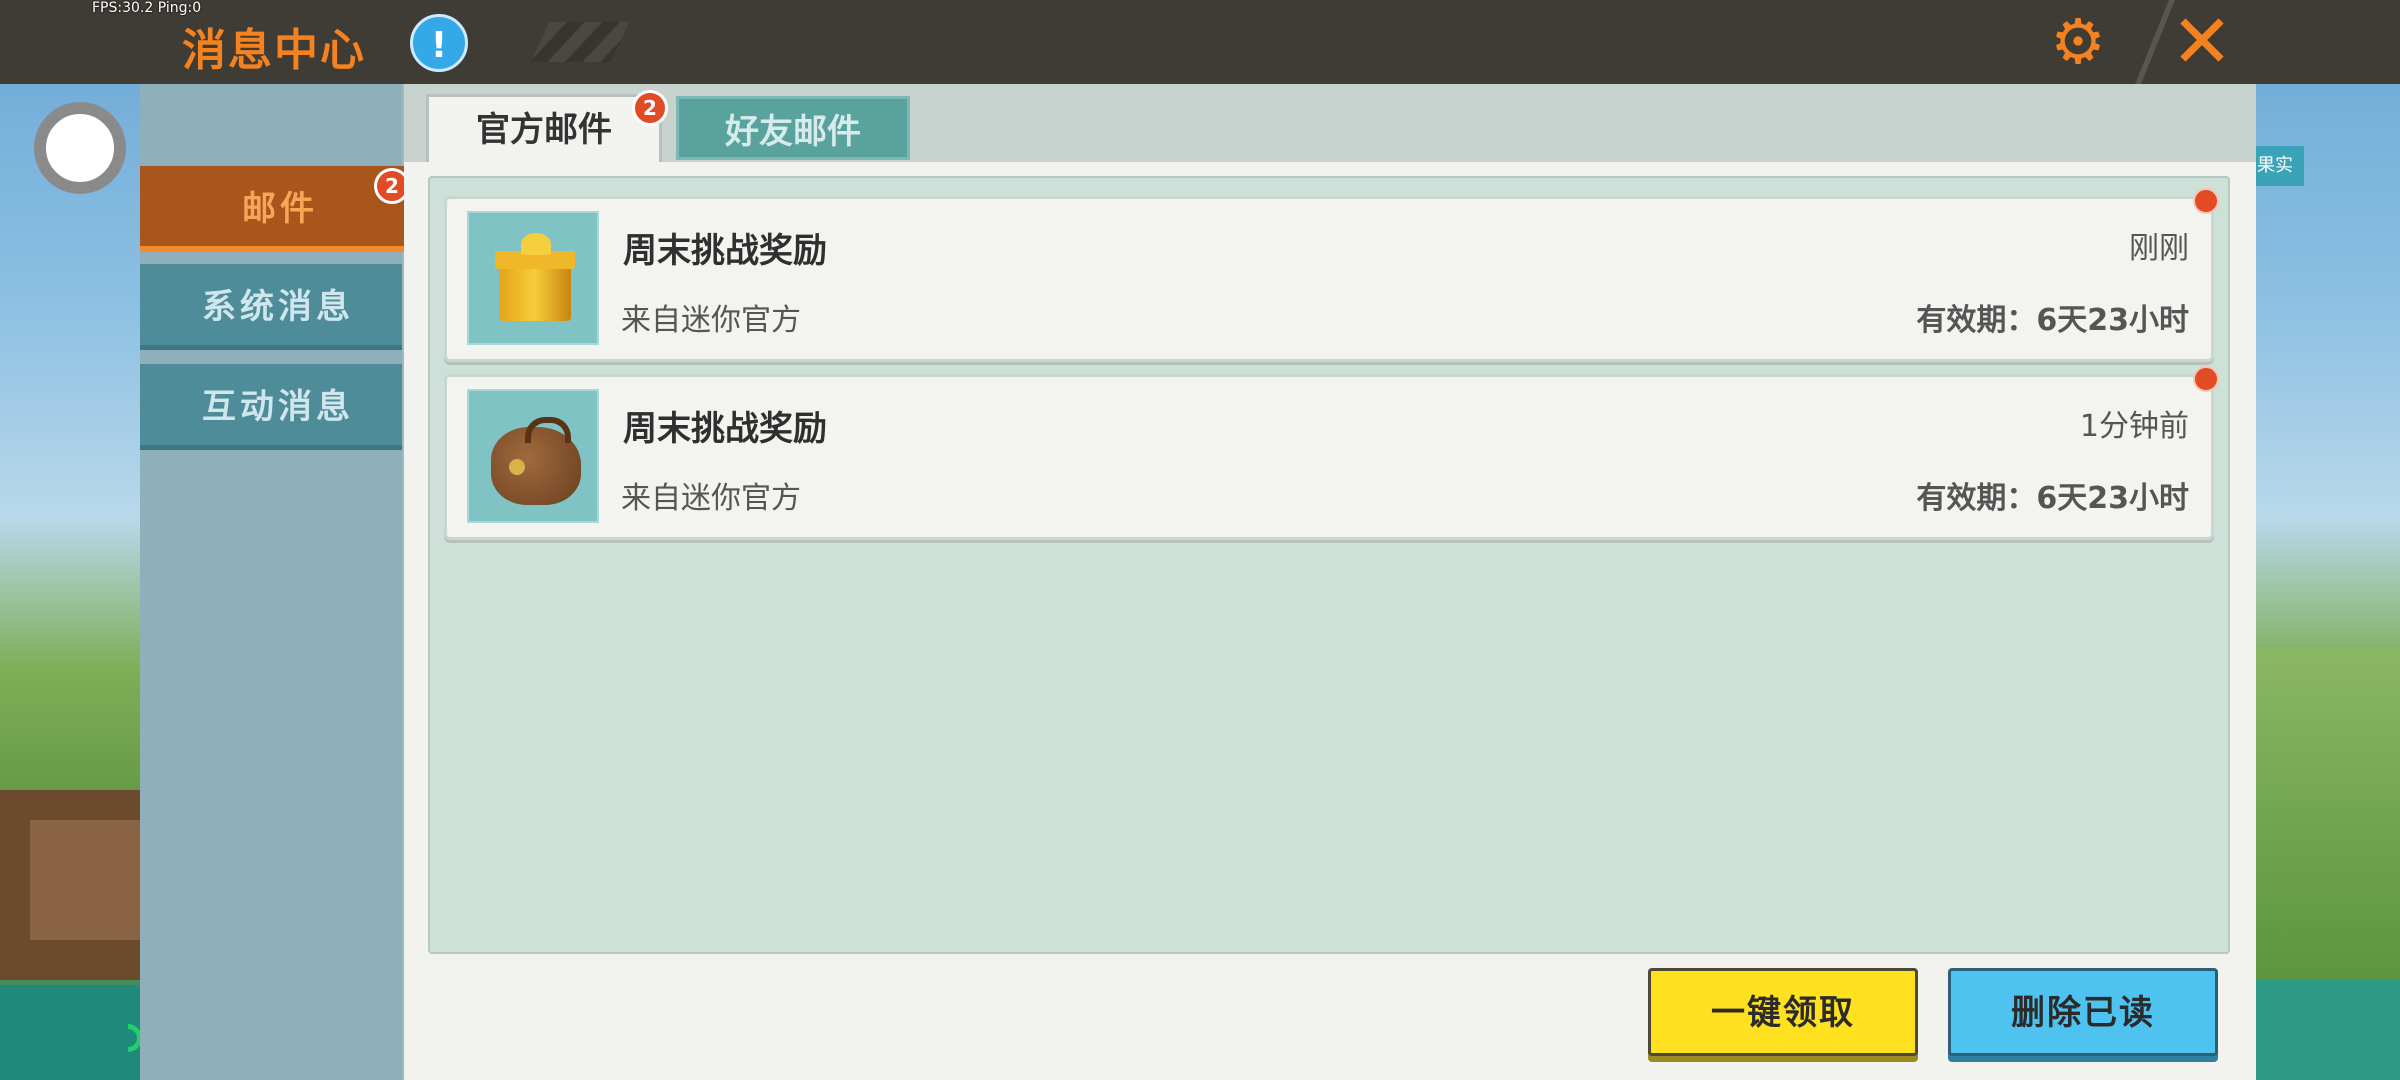 The height and width of the screenshot is (1080, 2400). What do you see at coordinates (276, 209) in the screenshot?
I see `sidebar-item-mail: 邮件` at bounding box center [276, 209].